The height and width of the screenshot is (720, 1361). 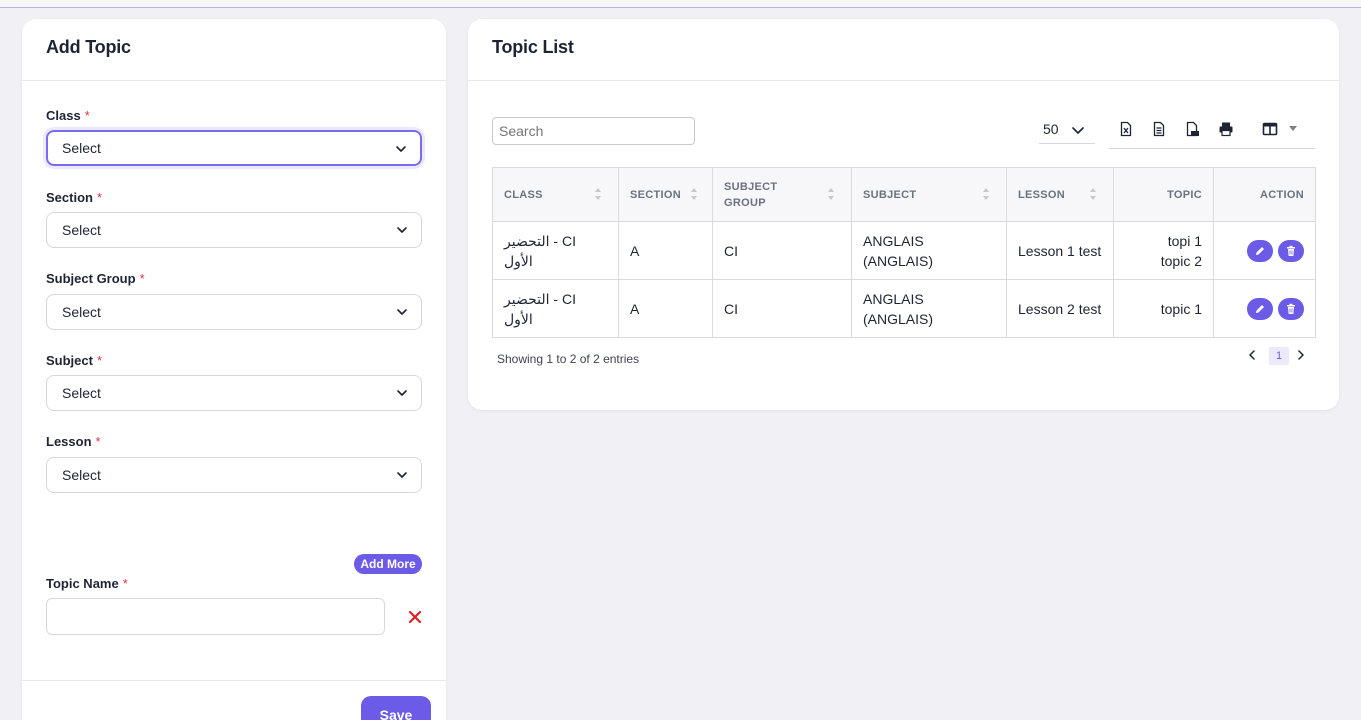 I want to click on lesson-select: Select, so click(x=234, y=475).